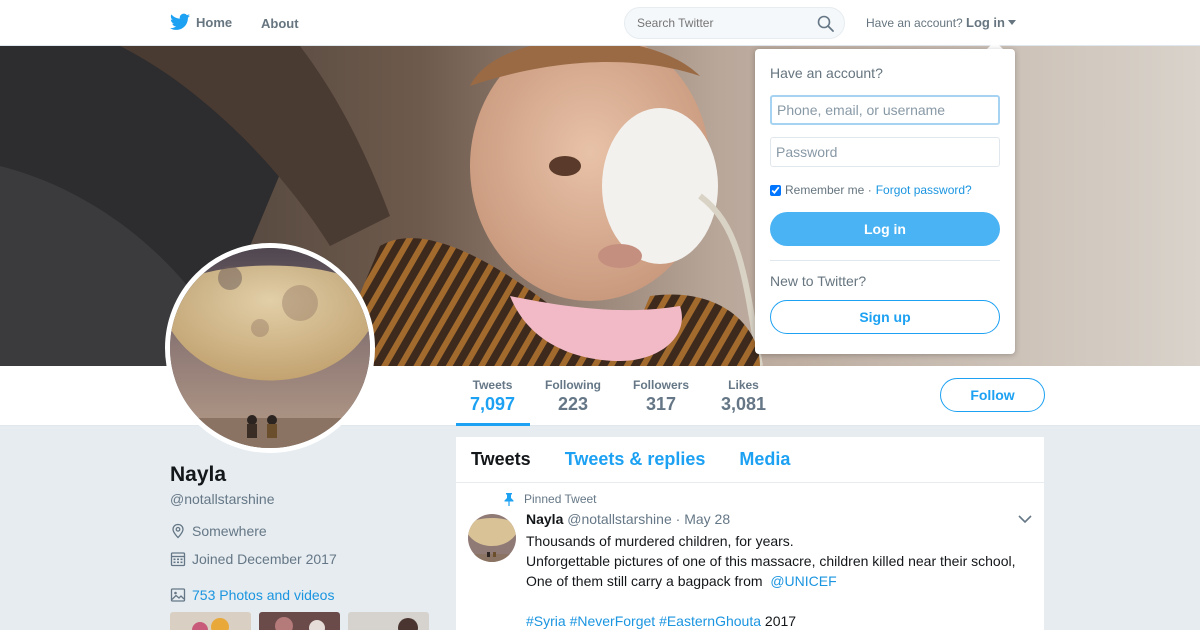 Image resolution: width=1200 pixels, height=630 pixels. Describe the element at coordinates (178, 559) in the screenshot. I see `calendar-icon` at that location.